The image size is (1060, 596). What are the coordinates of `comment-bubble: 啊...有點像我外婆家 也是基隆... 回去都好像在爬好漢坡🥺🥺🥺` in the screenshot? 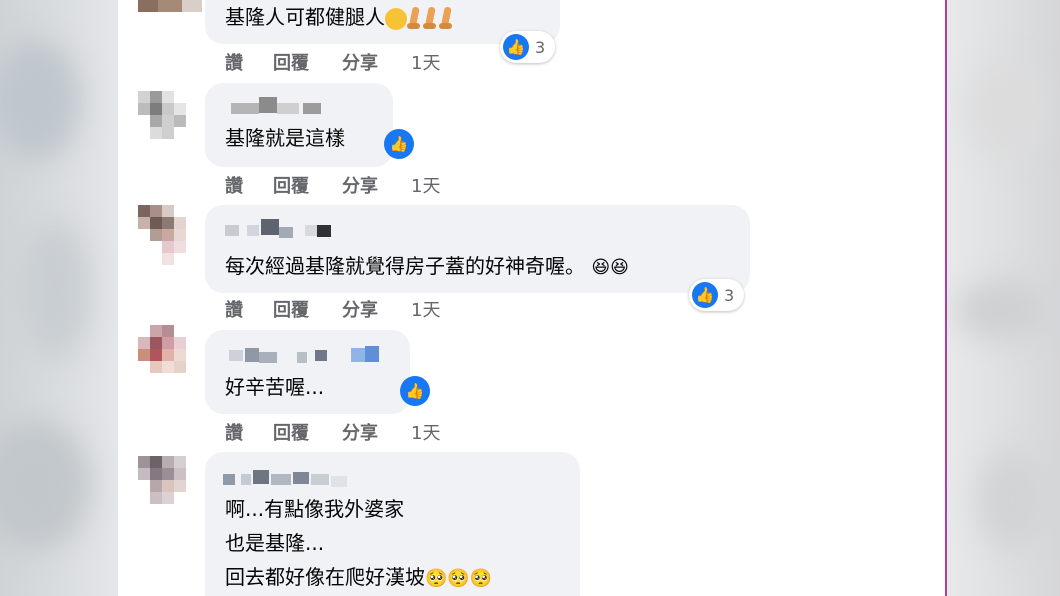 It's located at (392, 524).